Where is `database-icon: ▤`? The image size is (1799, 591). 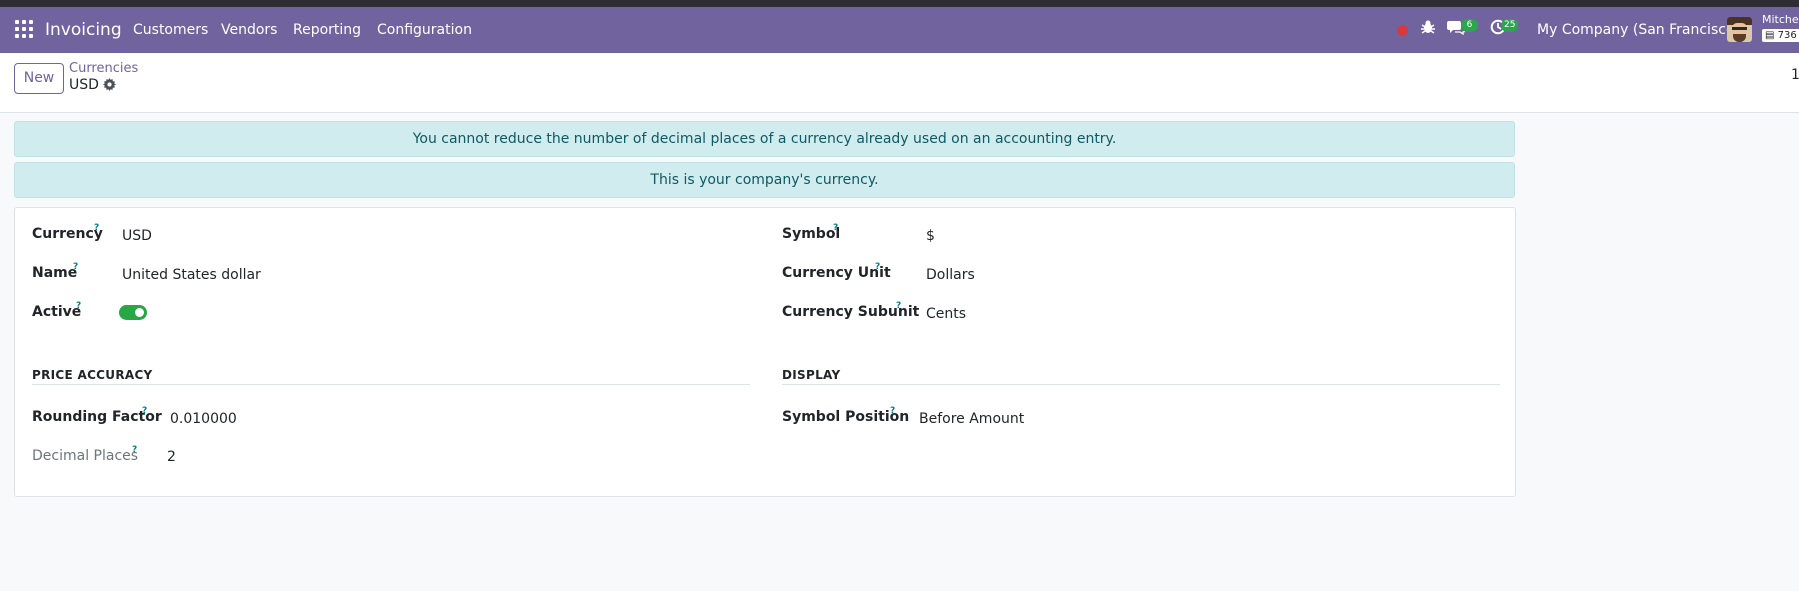
database-icon: ▤ is located at coordinates (1771, 35).